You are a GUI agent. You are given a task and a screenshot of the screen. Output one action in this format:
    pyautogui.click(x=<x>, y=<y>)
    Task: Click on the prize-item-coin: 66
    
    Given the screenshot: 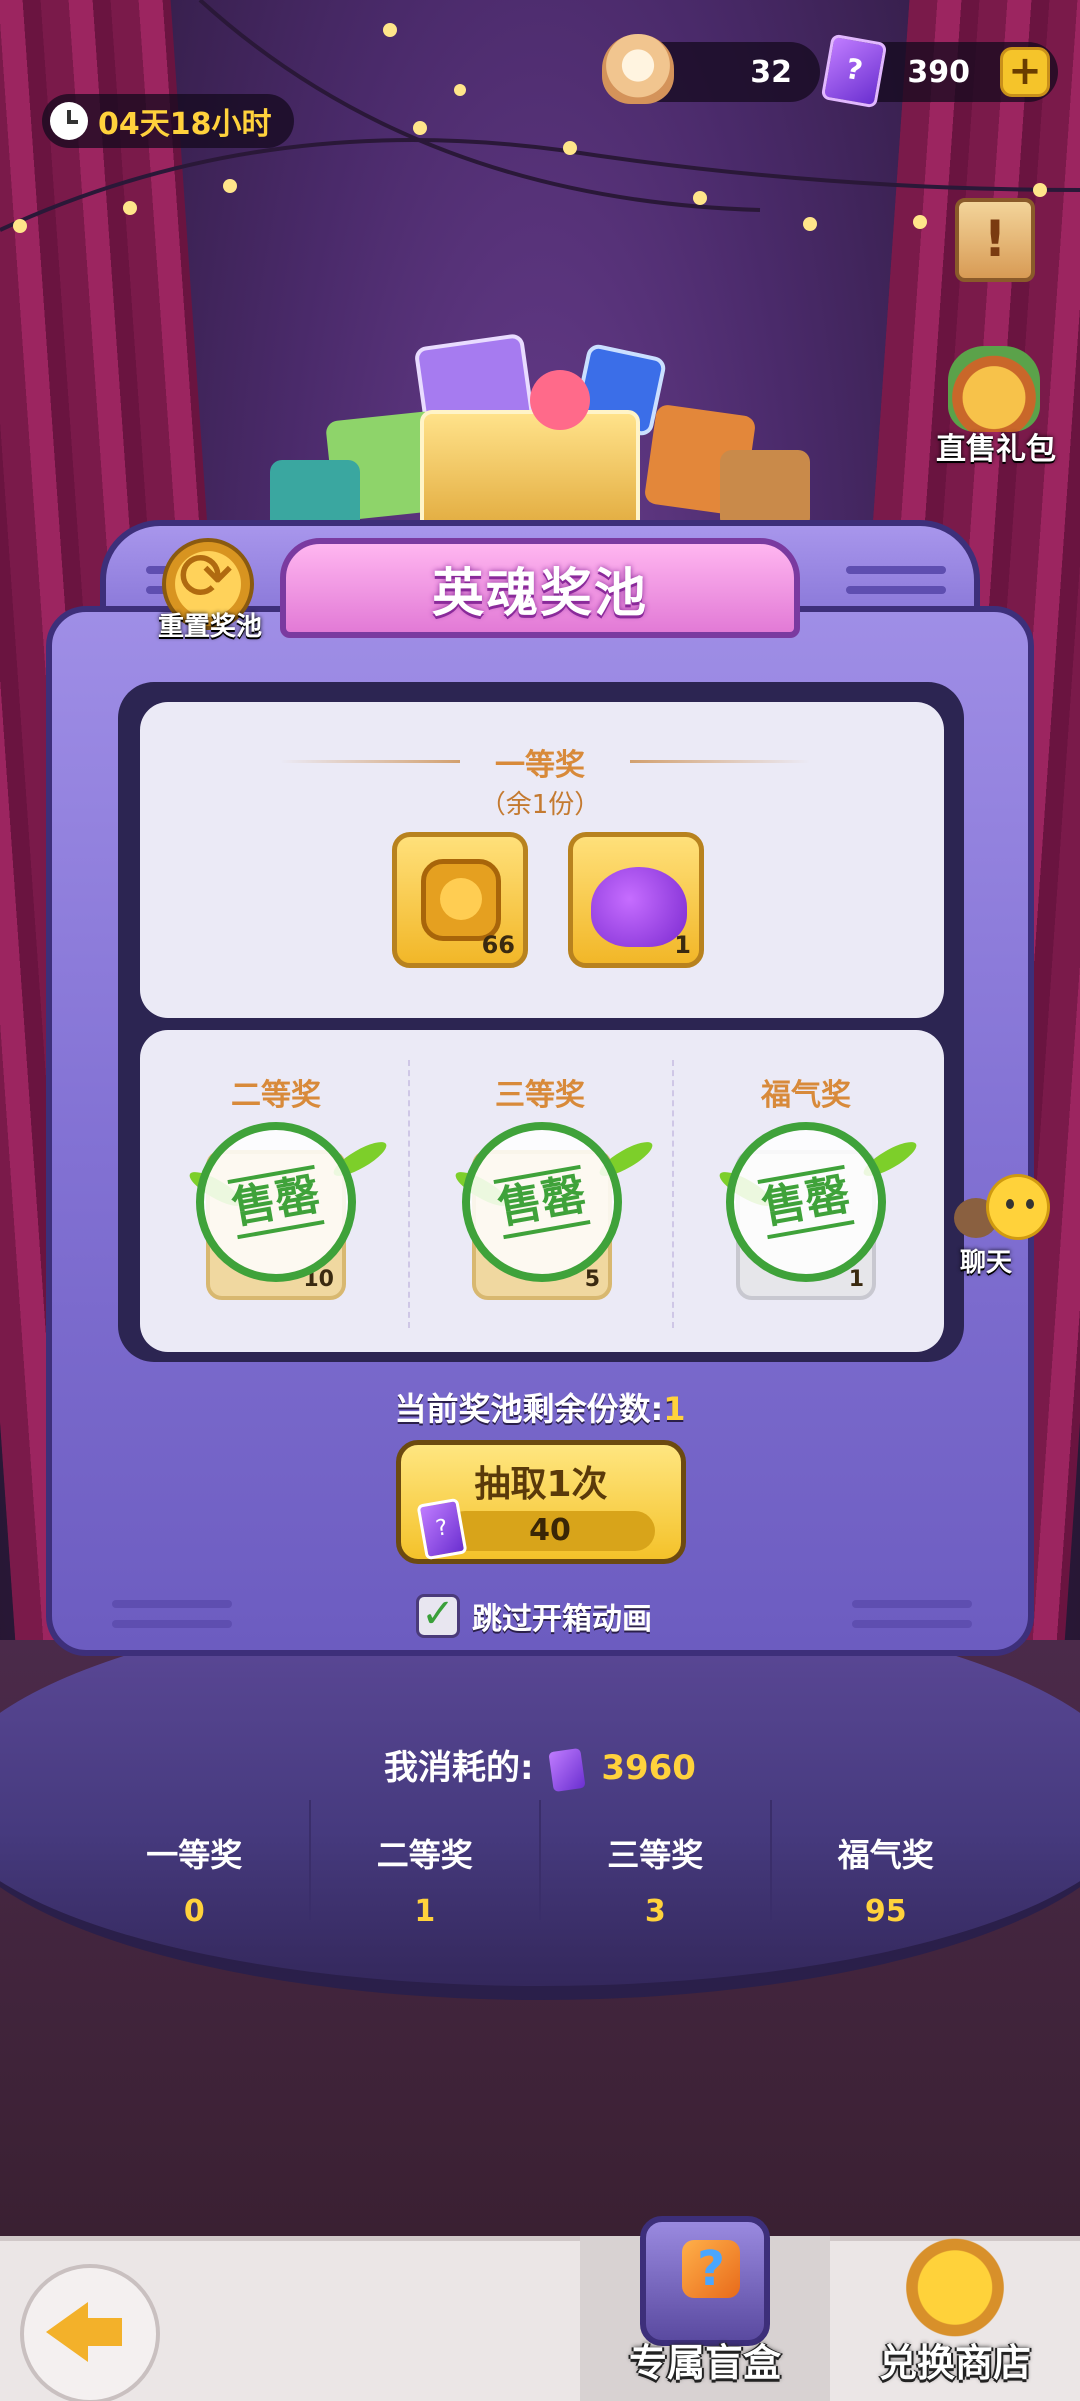 What is the action you would take?
    pyautogui.click(x=460, y=900)
    